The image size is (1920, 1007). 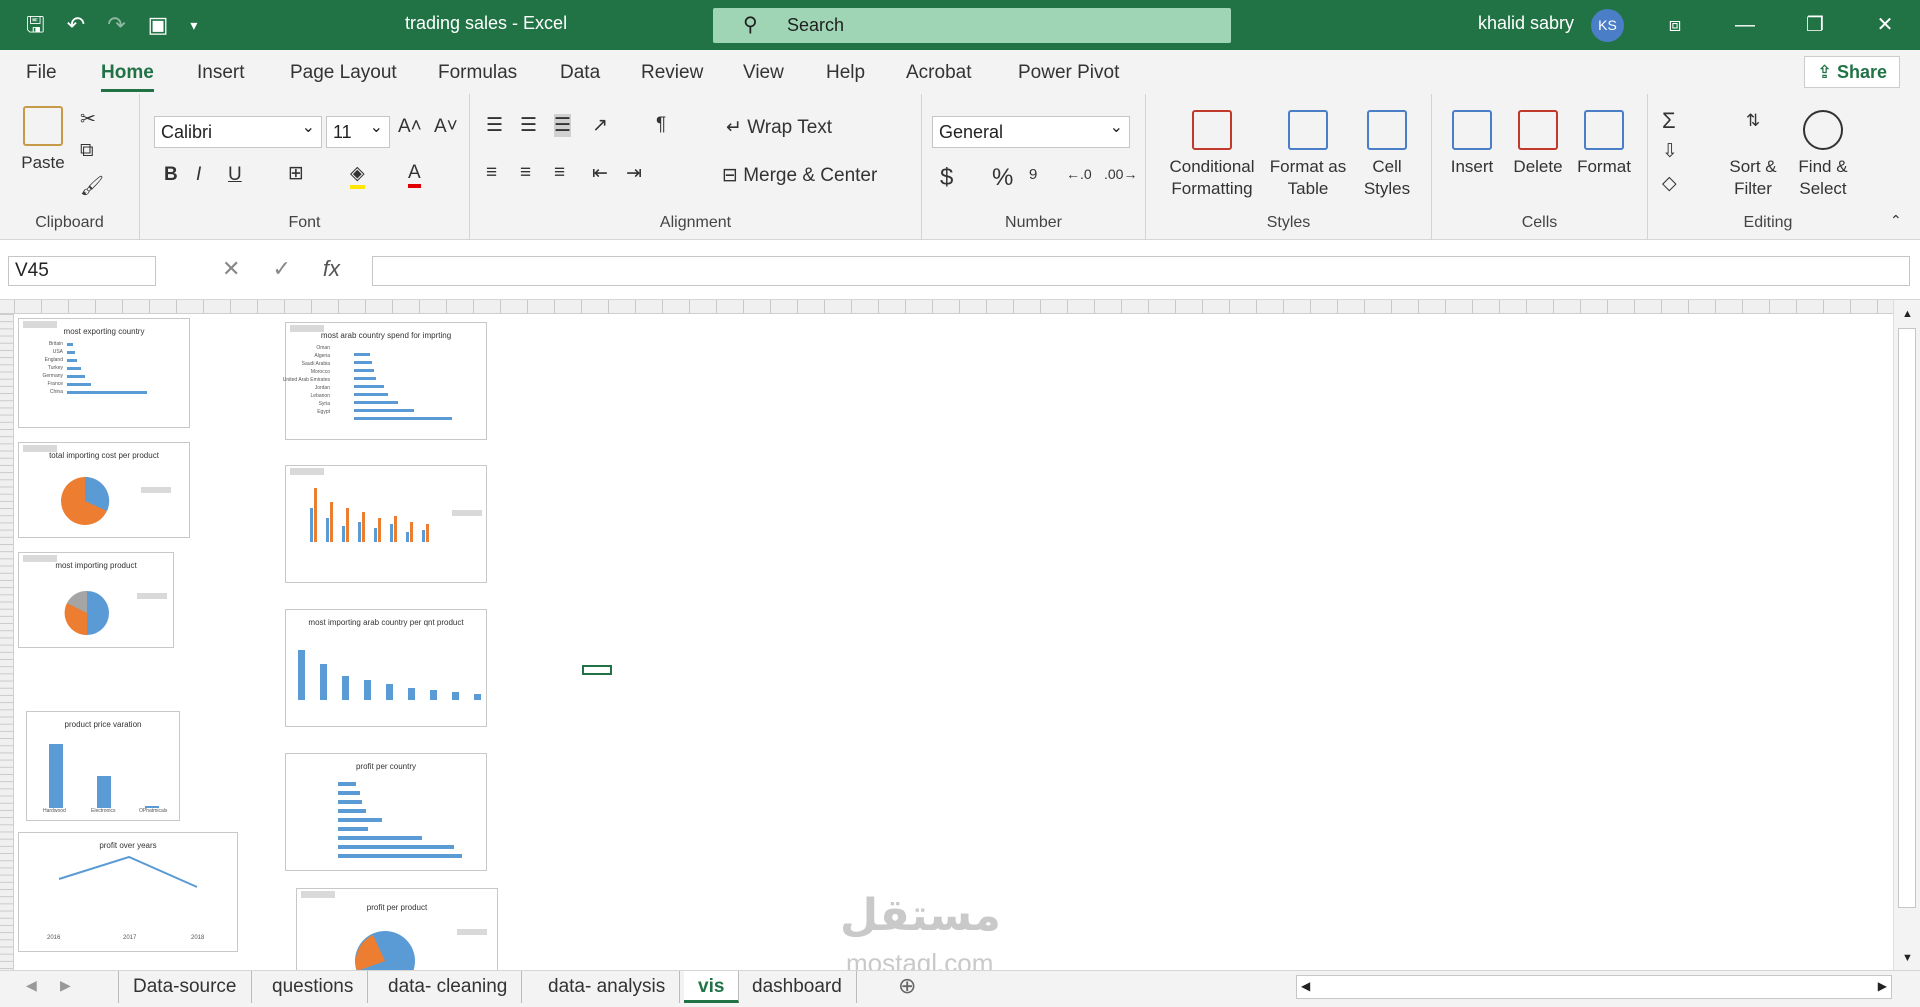 I want to click on tab-help: Help, so click(x=845, y=73).